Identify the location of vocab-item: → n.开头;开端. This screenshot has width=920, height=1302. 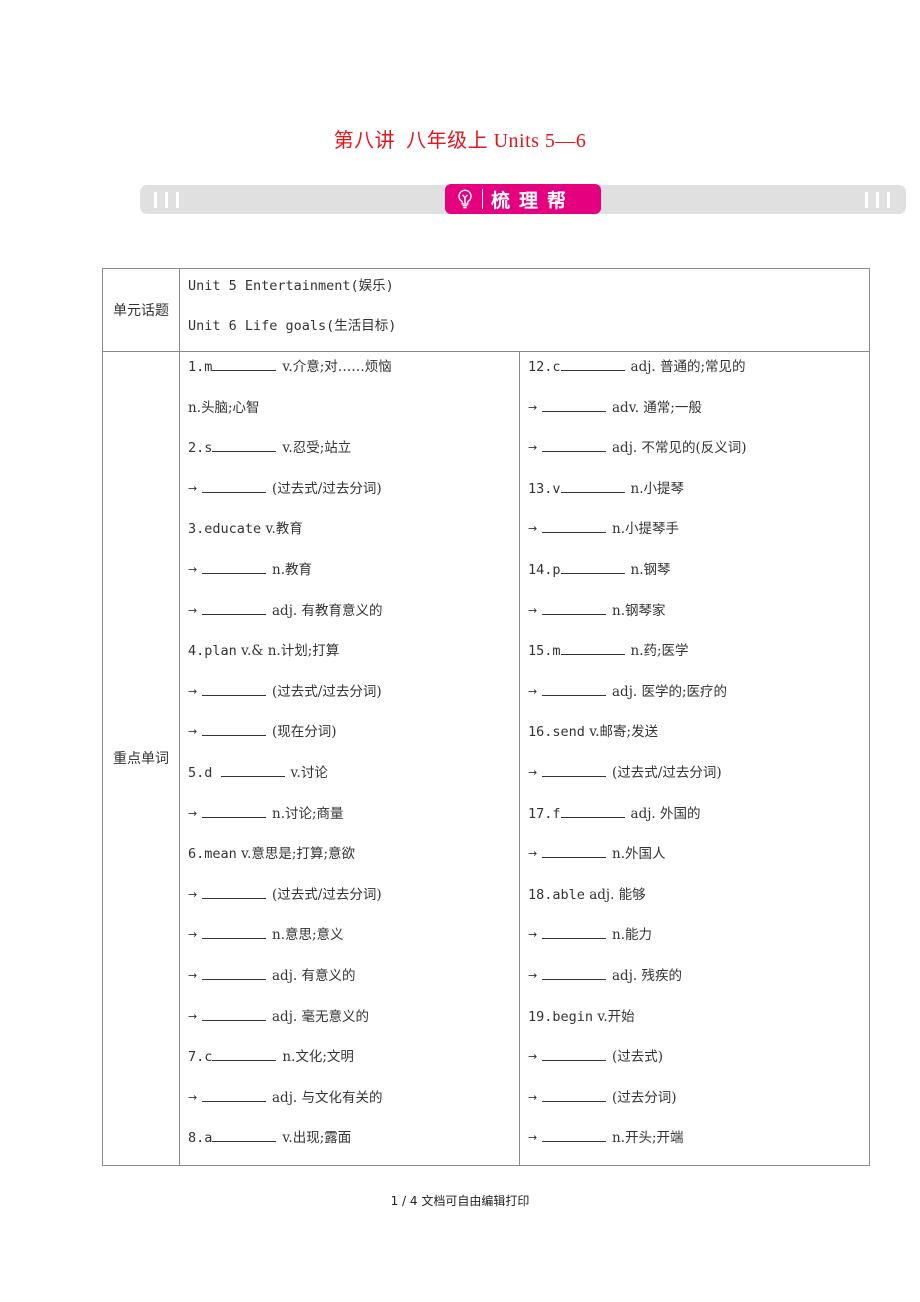
(694, 1144).